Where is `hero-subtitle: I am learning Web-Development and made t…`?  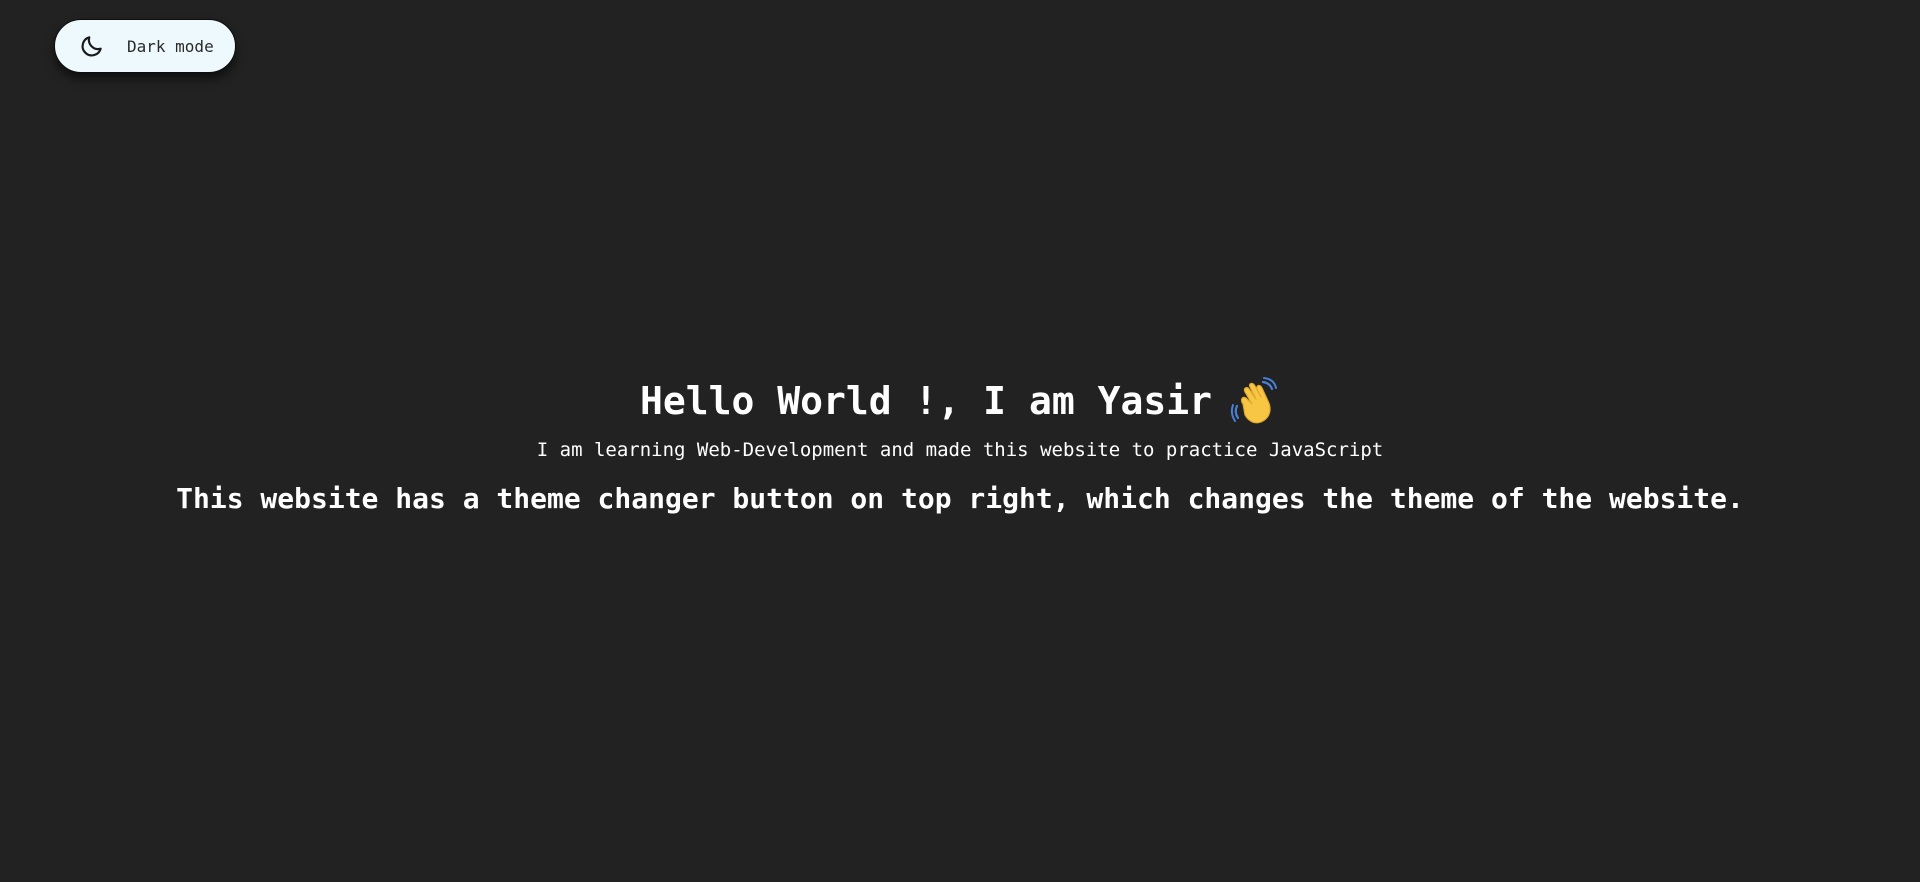
hero-subtitle: I am learning Web-Development and made t… is located at coordinates (960, 450).